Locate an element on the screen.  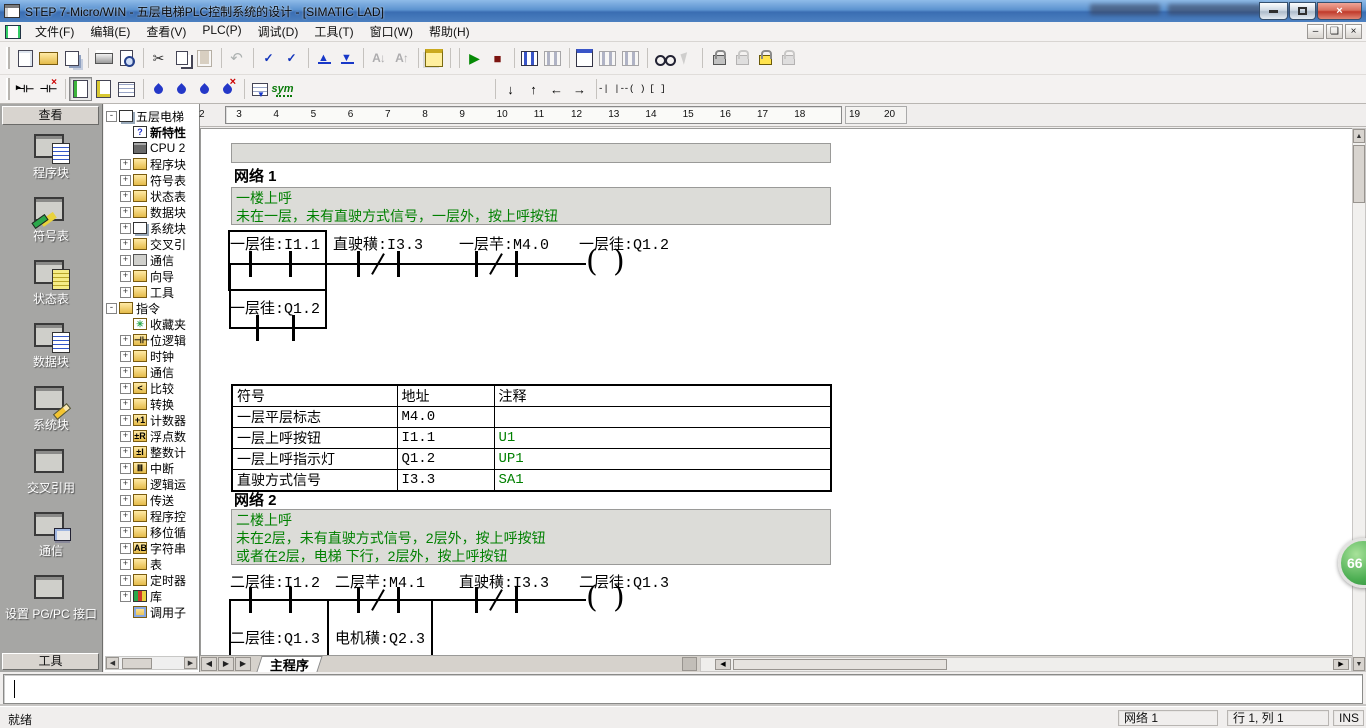
copy-icon is located at coordinates (181, 58).